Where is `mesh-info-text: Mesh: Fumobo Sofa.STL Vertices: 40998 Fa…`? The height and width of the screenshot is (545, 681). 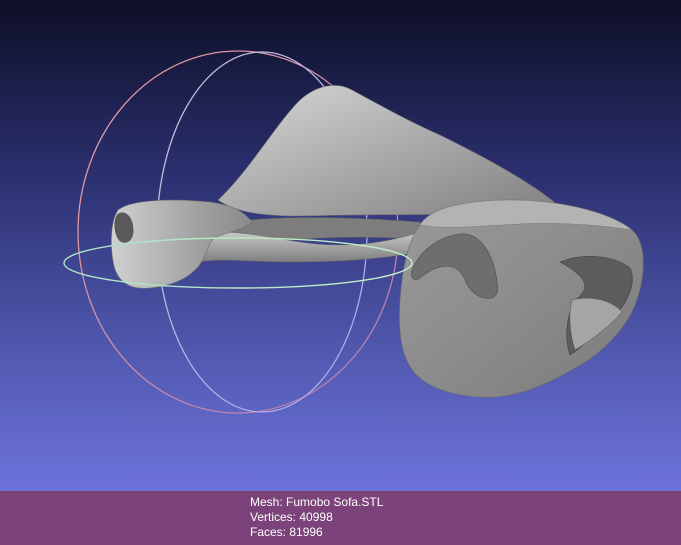 mesh-info-text: Mesh: Fumobo Sofa.STL Vertices: 40998 Fa… is located at coordinates (316, 517).